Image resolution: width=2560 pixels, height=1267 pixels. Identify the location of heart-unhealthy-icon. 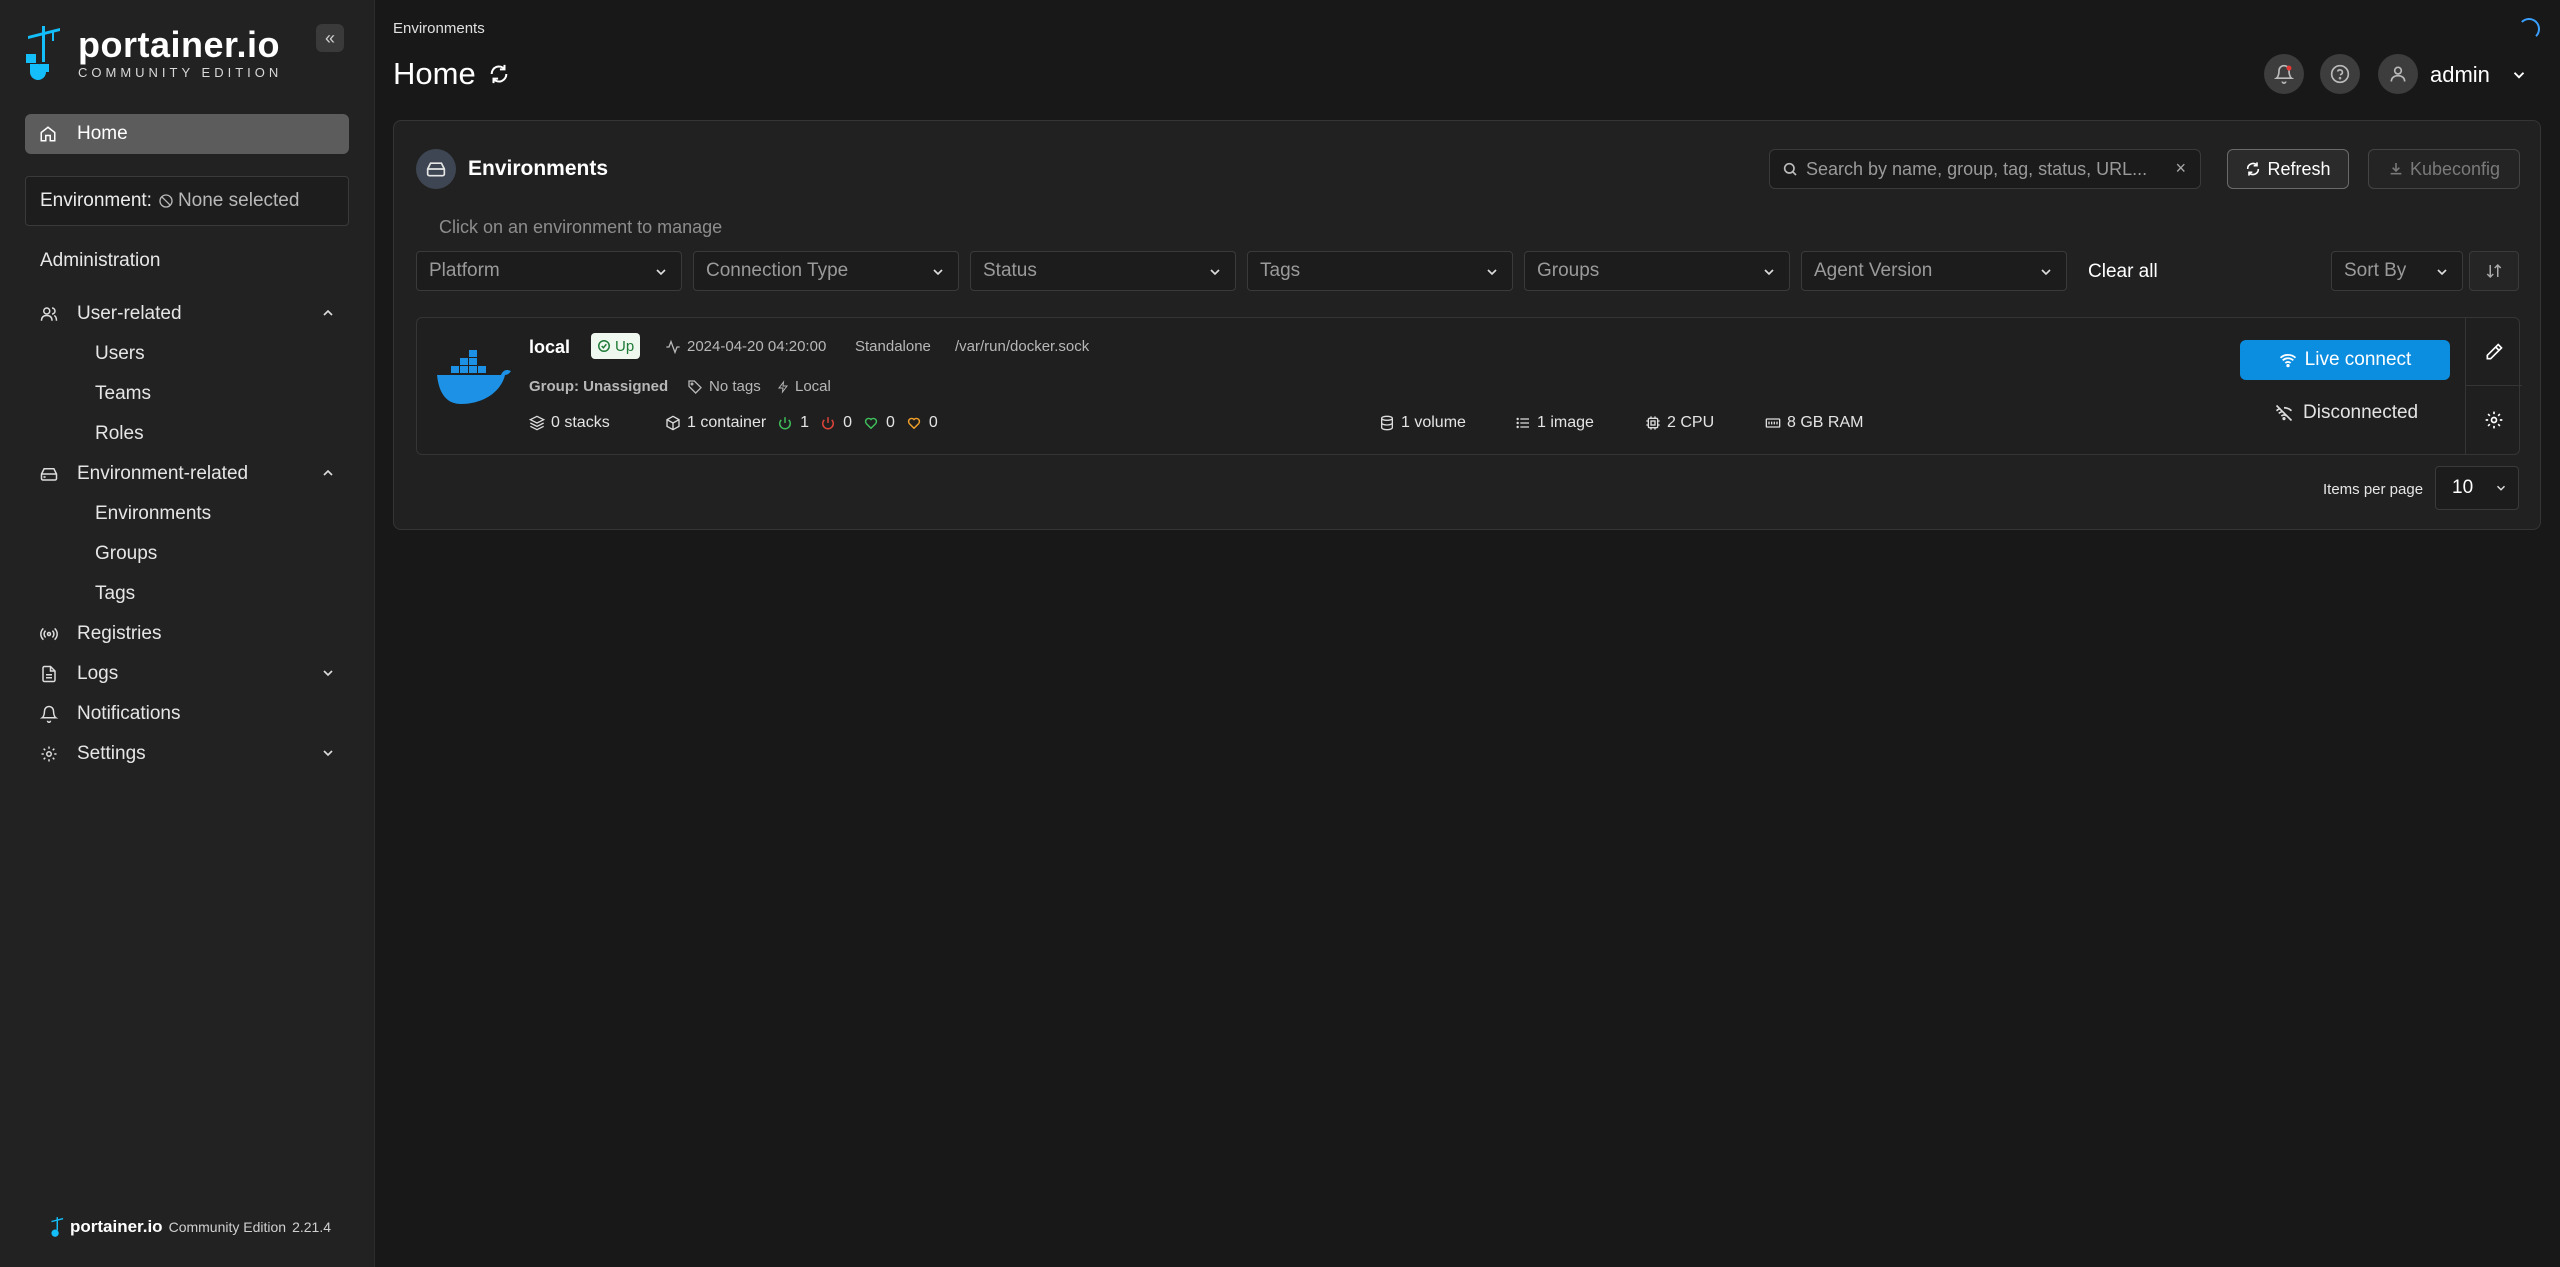
(914, 423).